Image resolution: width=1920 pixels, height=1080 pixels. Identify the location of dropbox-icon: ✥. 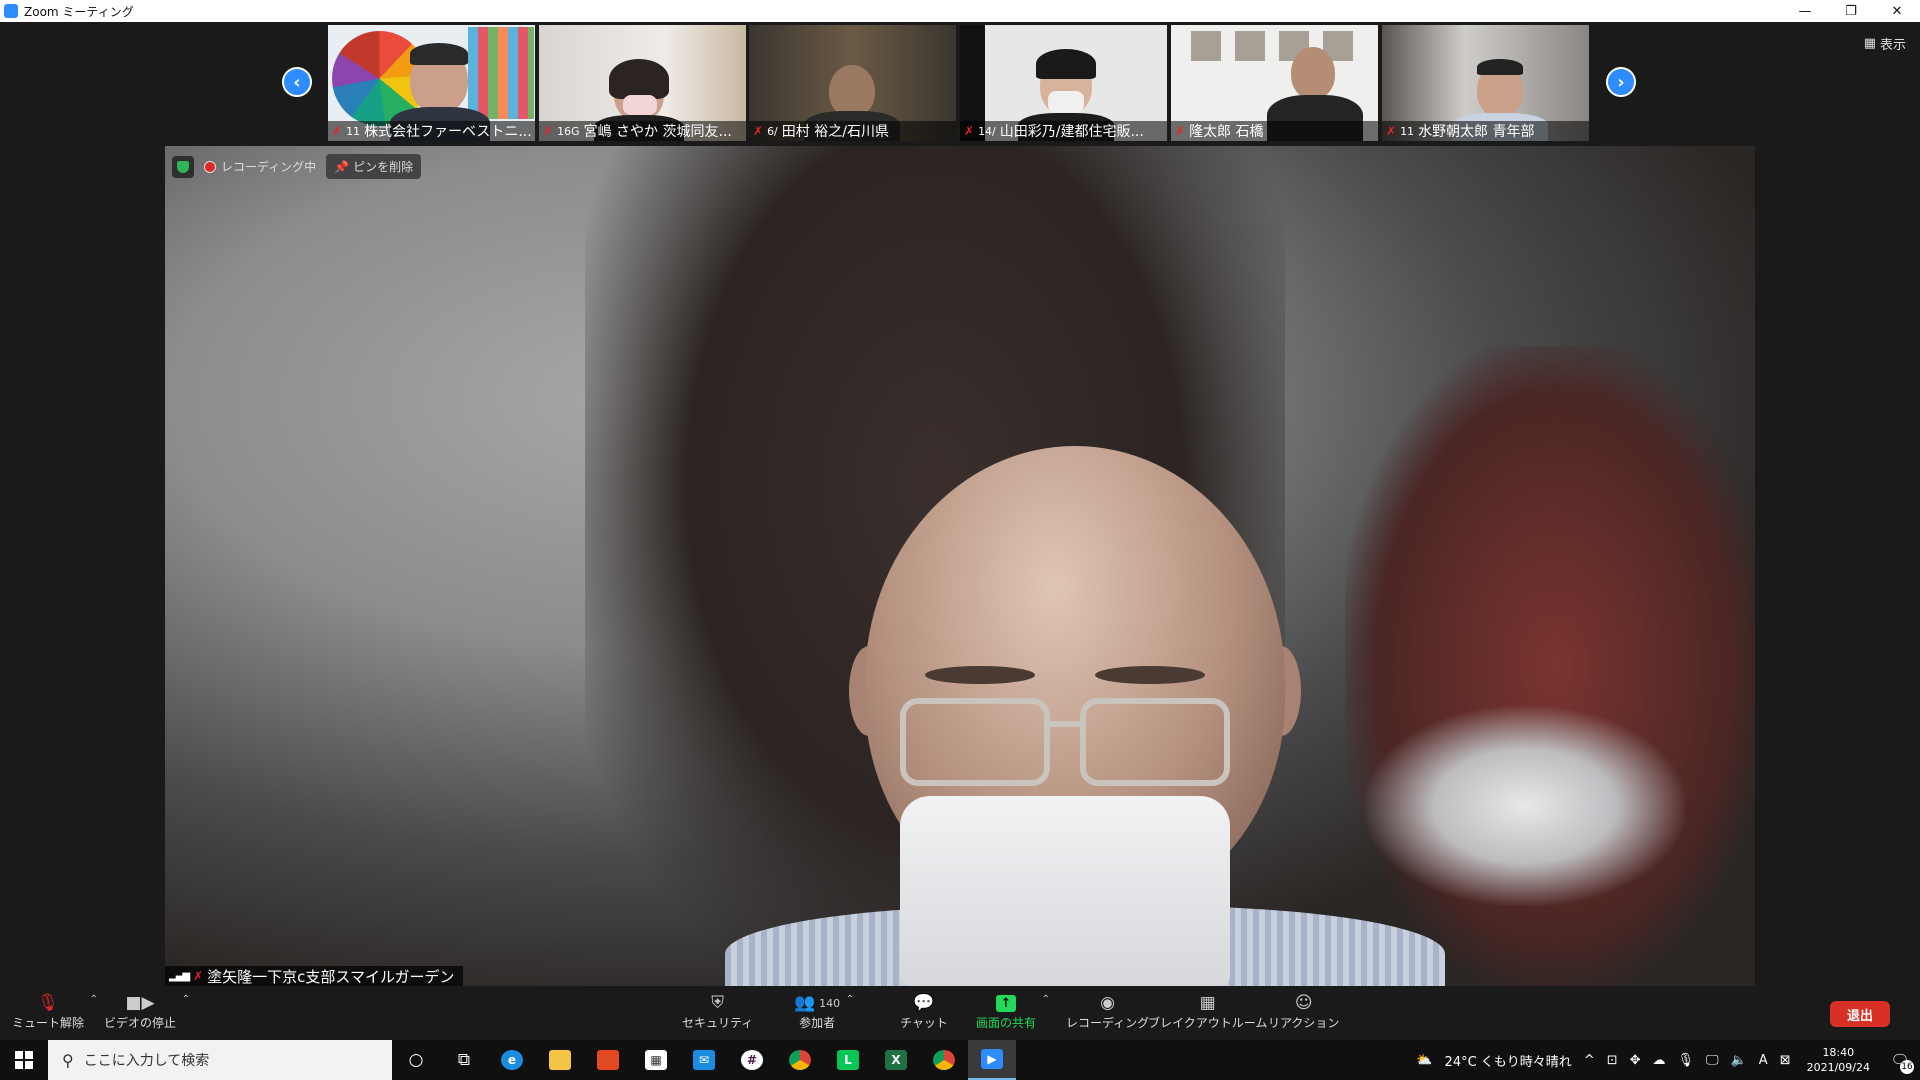
(1635, 1060).